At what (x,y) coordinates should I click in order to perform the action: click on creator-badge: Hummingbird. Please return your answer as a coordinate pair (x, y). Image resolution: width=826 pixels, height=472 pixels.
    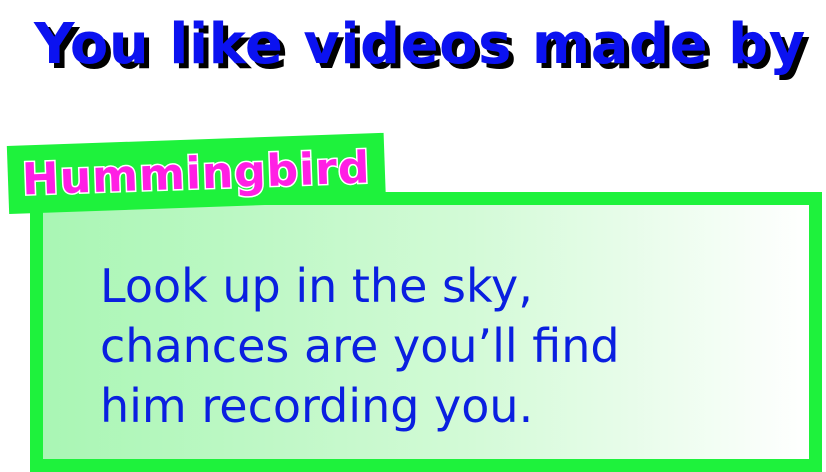
    Looking at the image, I should click on (196, 173).